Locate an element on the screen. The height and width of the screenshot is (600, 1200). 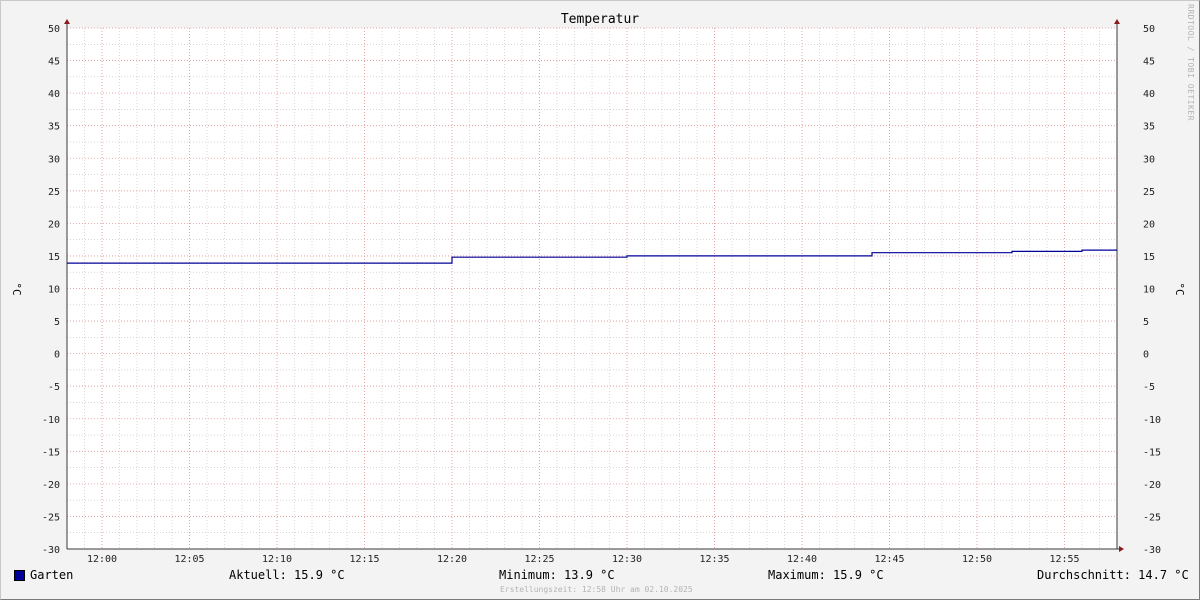
watermark: RRDTOOL / TOBI OETIKER is located at coordinates (1190, 62).